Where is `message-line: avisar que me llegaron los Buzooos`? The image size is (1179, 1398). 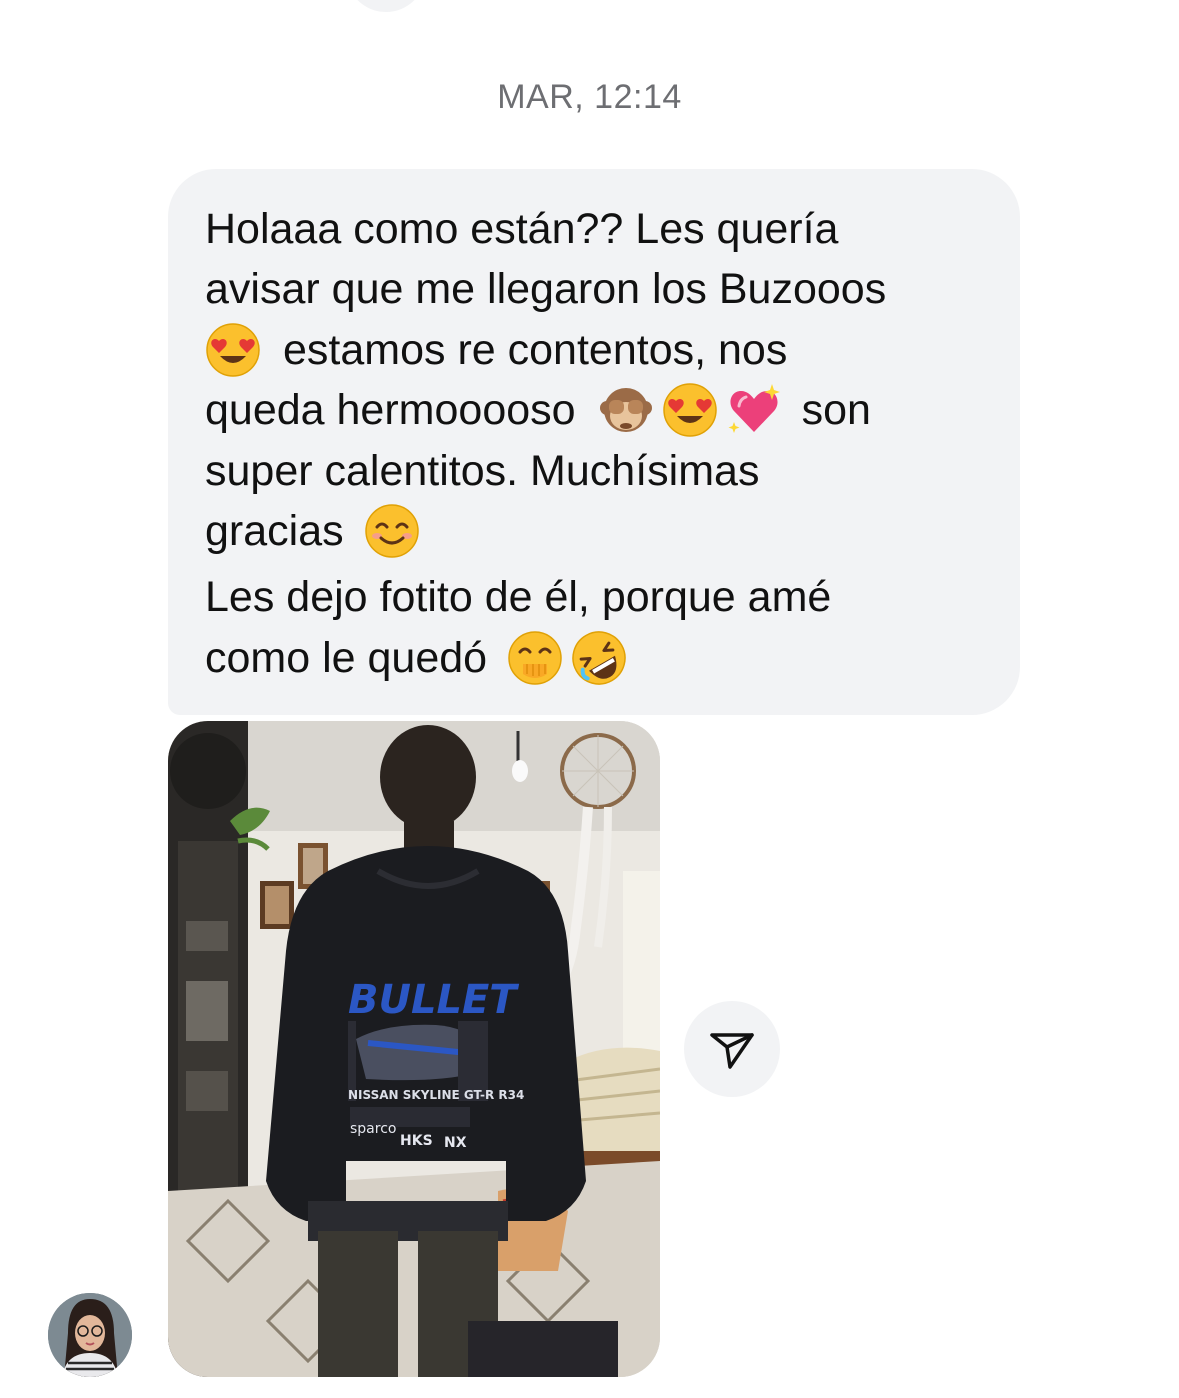
message-line: avisar que me llegaron los Buzooos is located at coordinates (594, 289).